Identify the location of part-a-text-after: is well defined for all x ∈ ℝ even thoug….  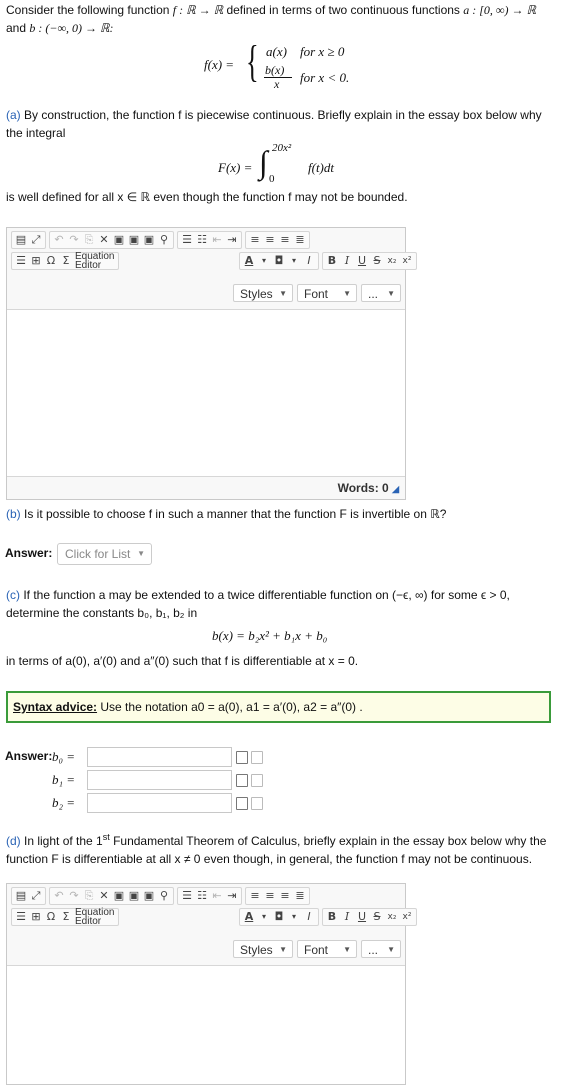
(207, 197).